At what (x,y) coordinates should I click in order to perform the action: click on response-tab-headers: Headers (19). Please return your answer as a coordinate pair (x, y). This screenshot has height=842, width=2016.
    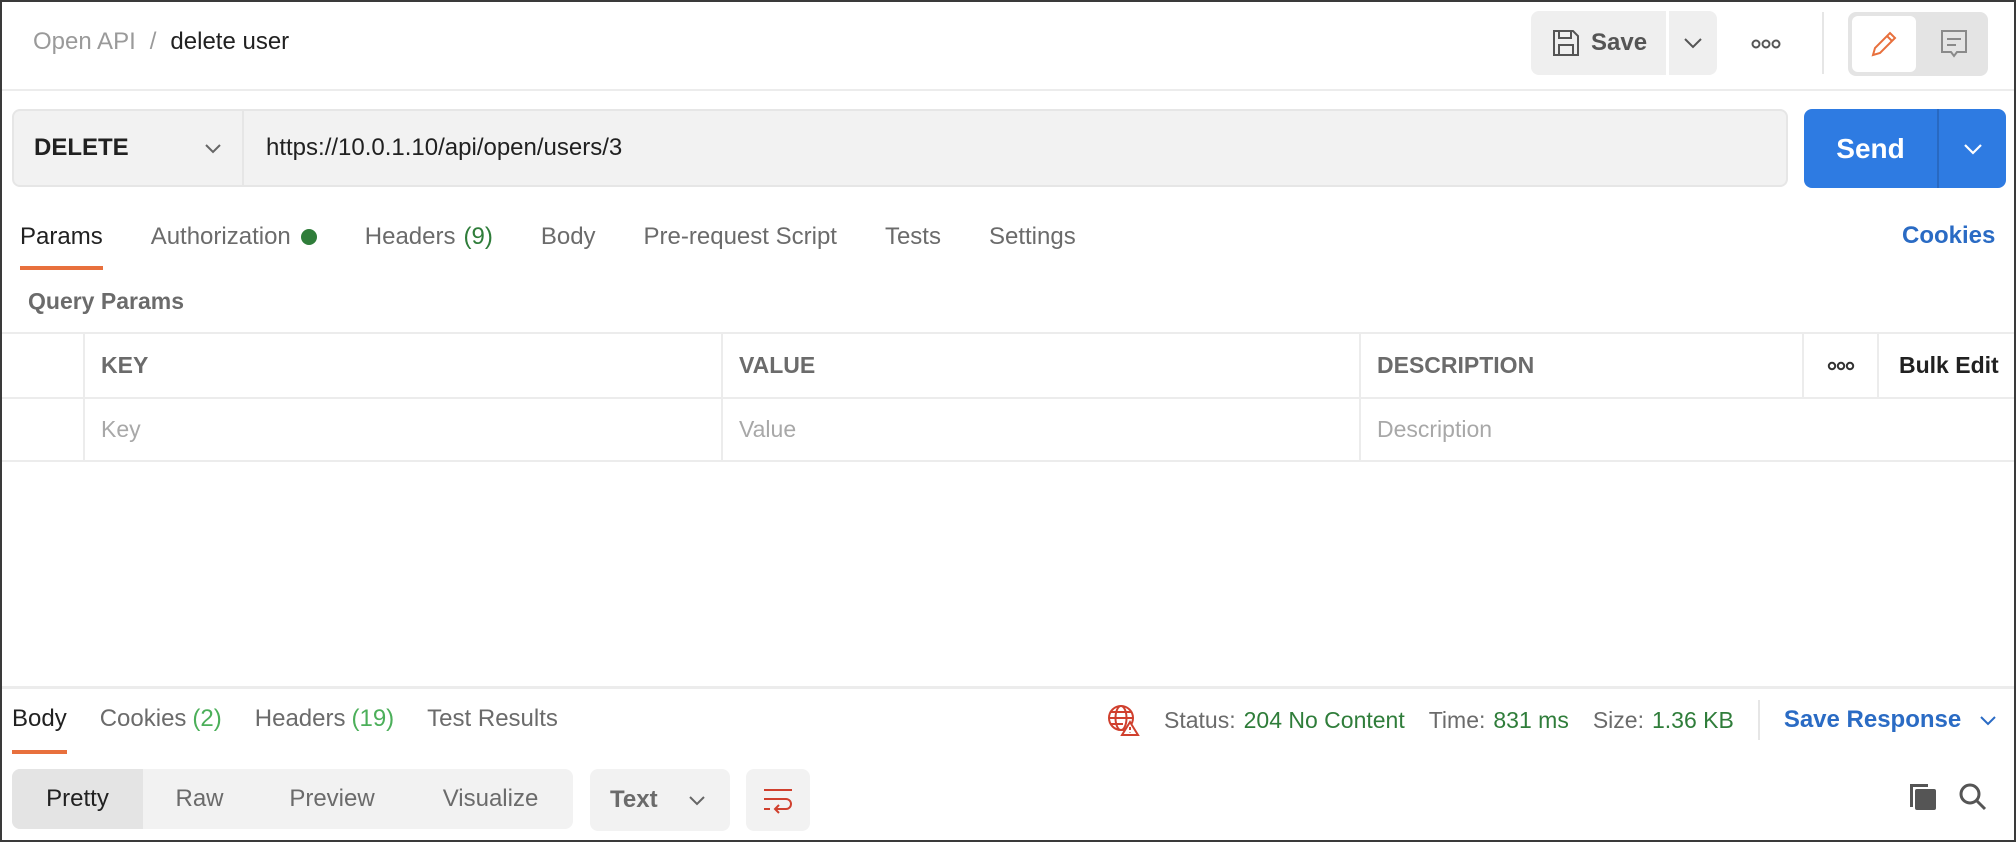
    Looking at the image, I should click on (324, 719).